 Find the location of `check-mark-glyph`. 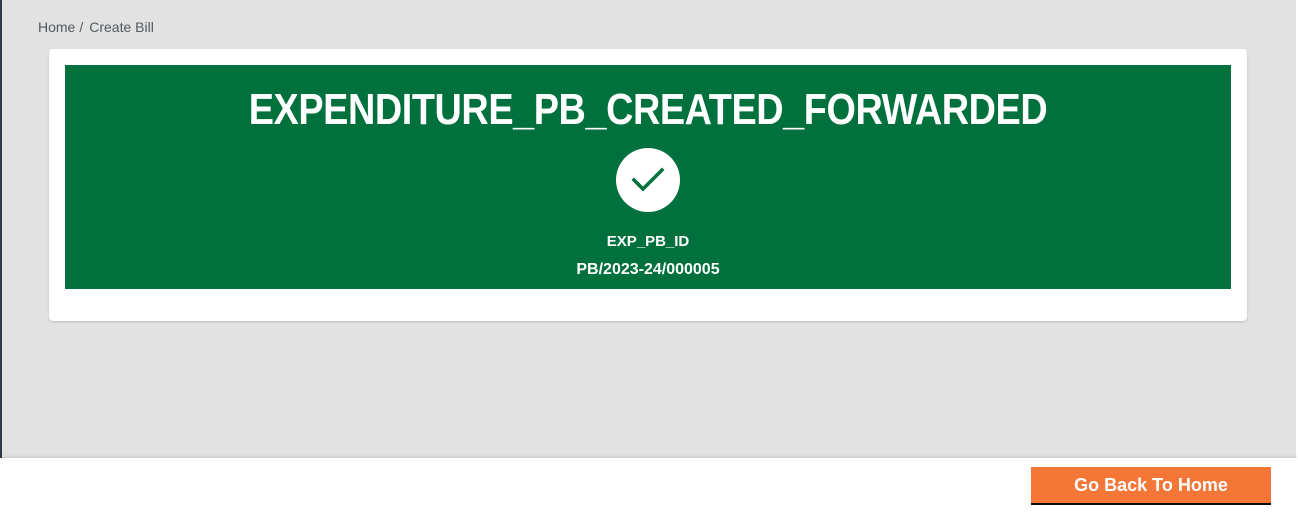

check-mark-glyph is located at coordinates (648, 179).